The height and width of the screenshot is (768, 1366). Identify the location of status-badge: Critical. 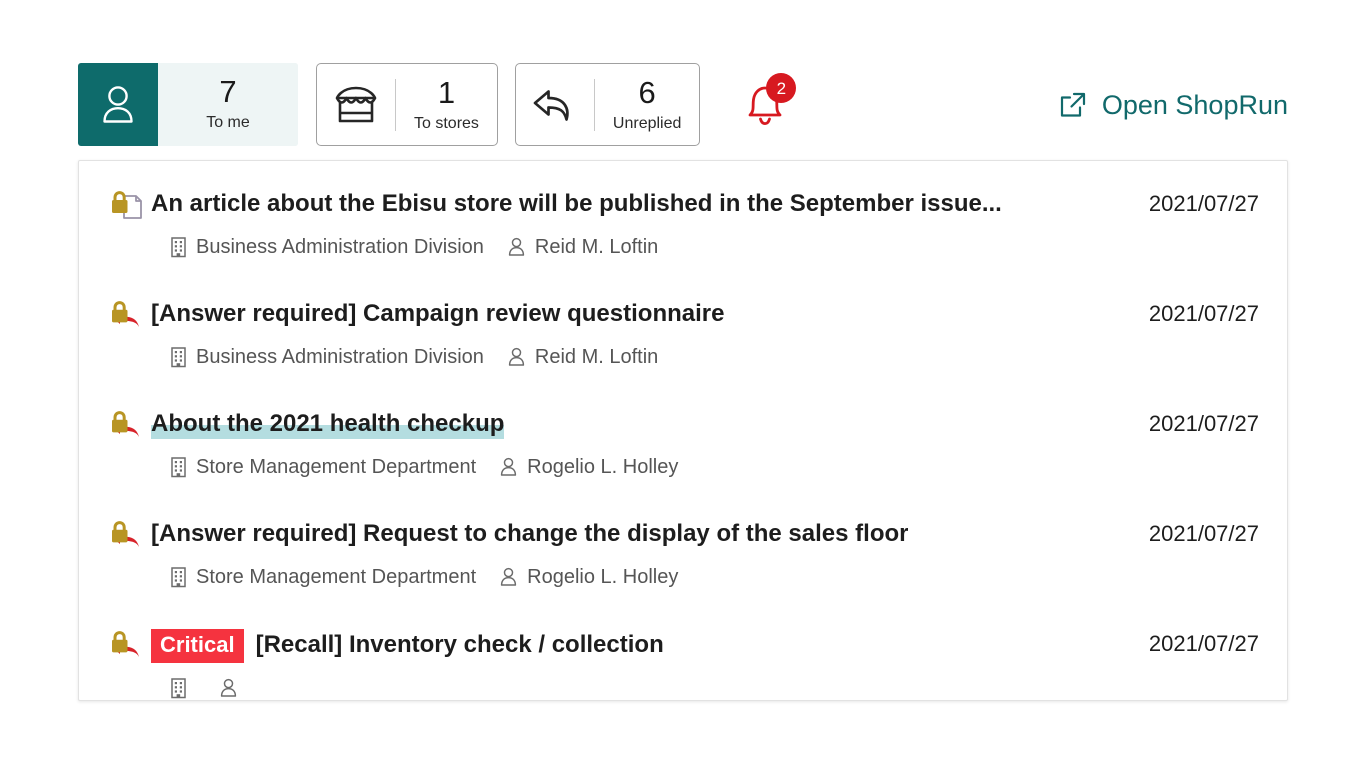
(197, 646).